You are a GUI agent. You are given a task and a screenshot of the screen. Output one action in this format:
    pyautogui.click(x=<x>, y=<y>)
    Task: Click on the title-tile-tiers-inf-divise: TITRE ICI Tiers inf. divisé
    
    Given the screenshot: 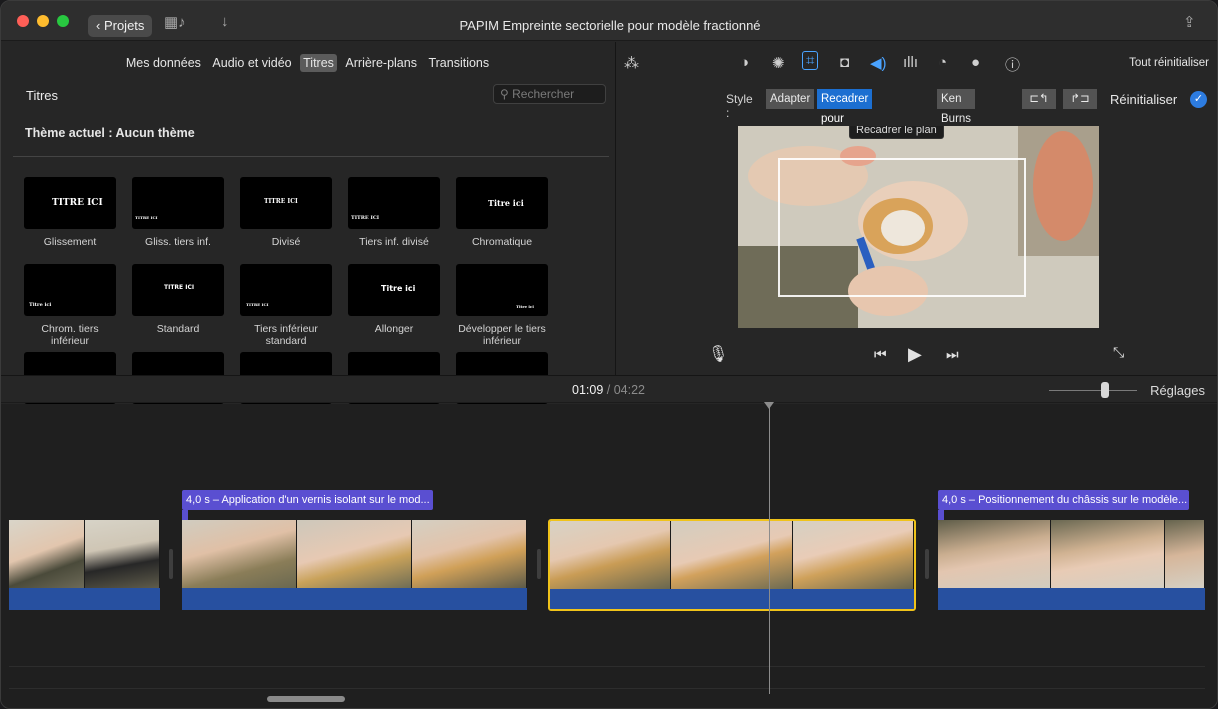 What is the action you would take?
    pyautogui.click(x=394, y=212)
    